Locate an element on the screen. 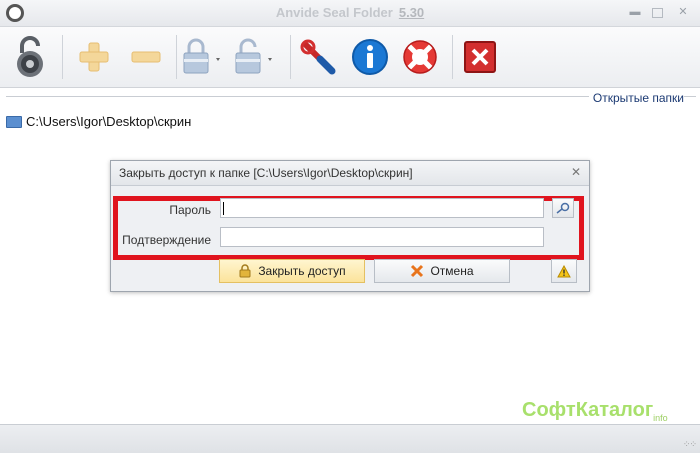 The width and height of the screenshot is (700, 453). status-bar: ⁘⁘ is located at coordinates (350, 438).